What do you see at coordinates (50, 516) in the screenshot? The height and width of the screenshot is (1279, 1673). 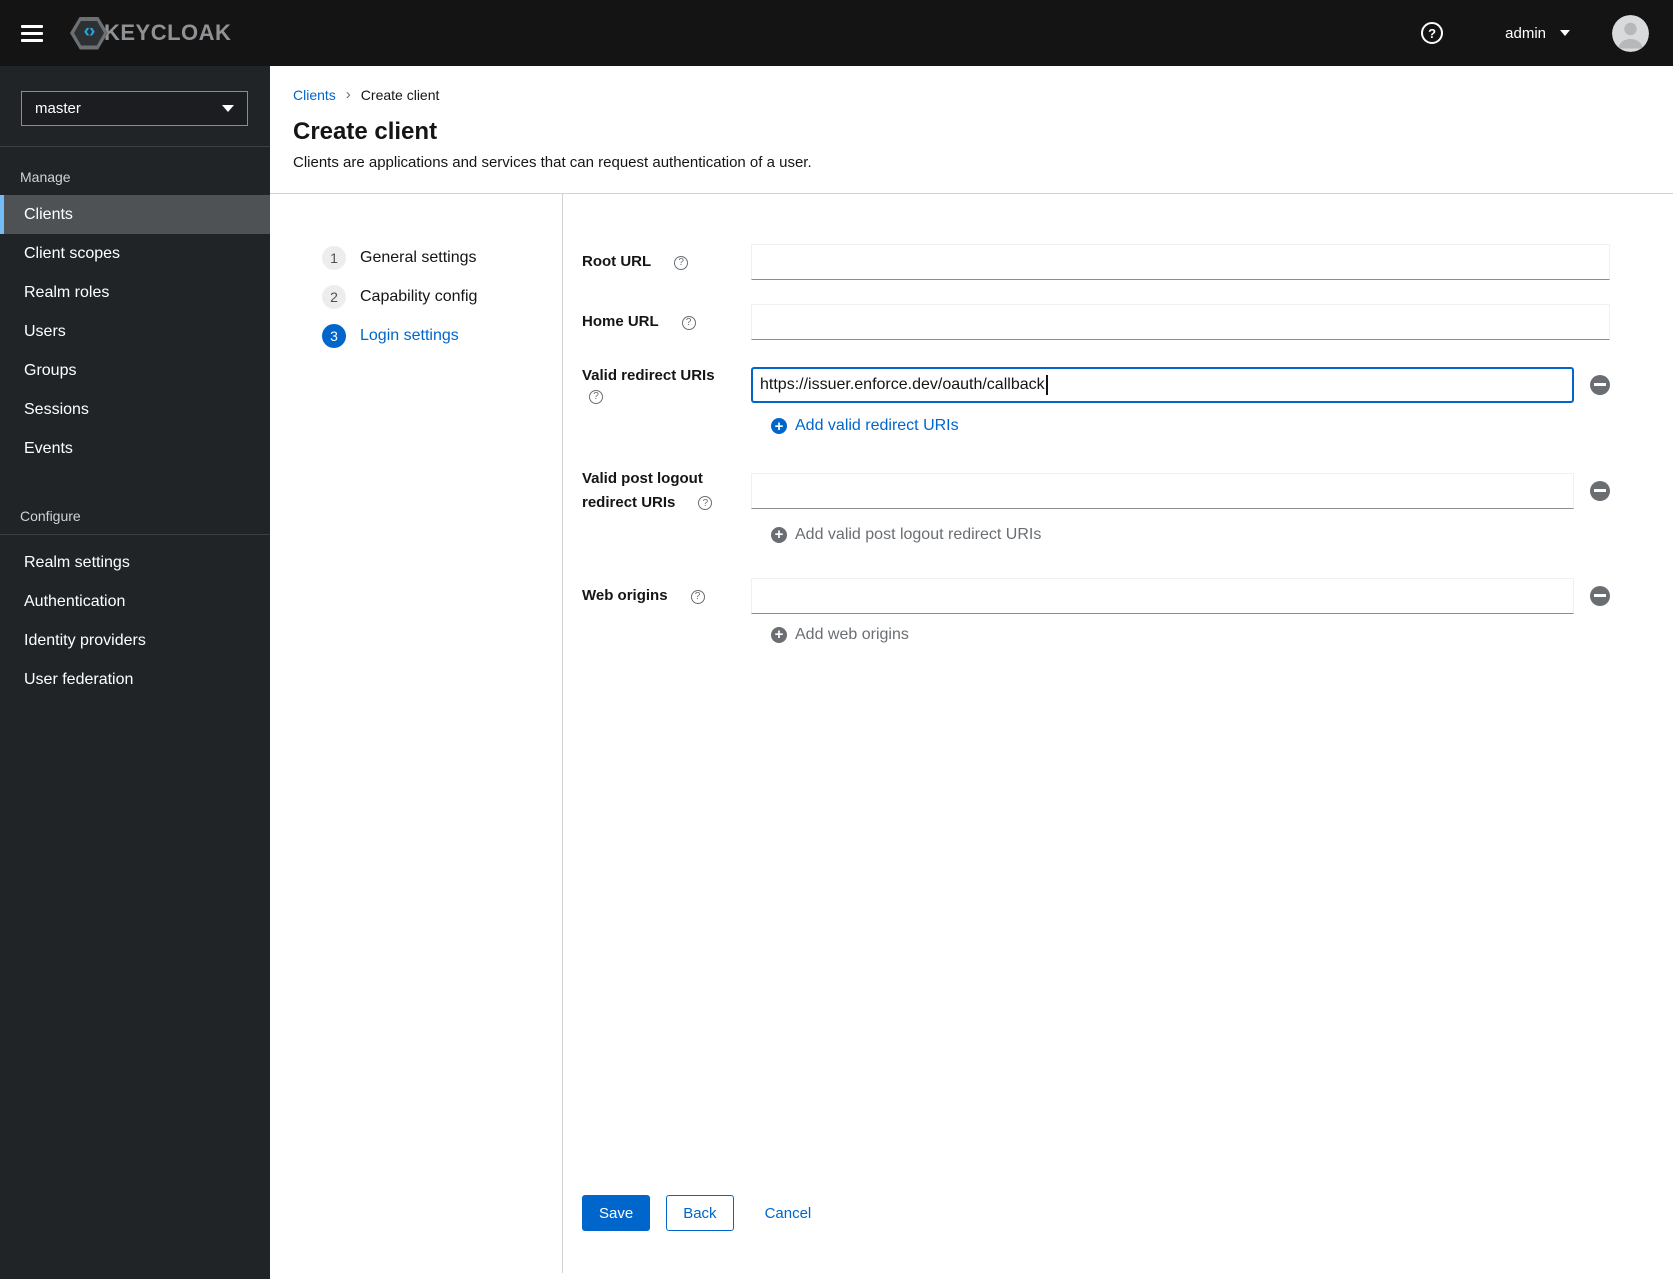 I see `nav-group-title-configure: Configure` at bounding box center [50, 516].